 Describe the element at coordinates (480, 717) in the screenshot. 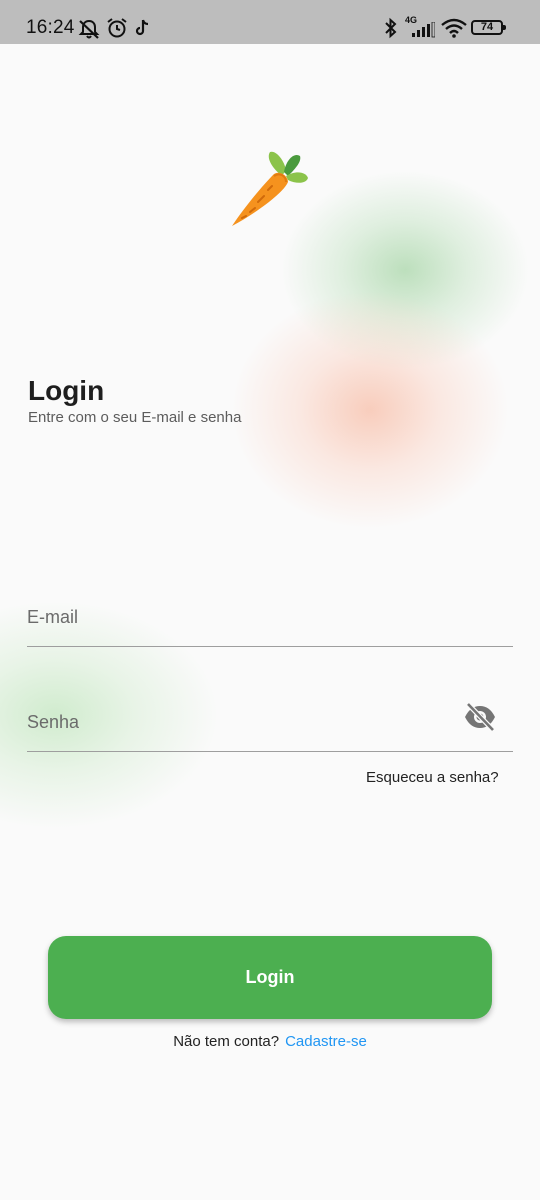

I see `eye-off-icon` at that location.